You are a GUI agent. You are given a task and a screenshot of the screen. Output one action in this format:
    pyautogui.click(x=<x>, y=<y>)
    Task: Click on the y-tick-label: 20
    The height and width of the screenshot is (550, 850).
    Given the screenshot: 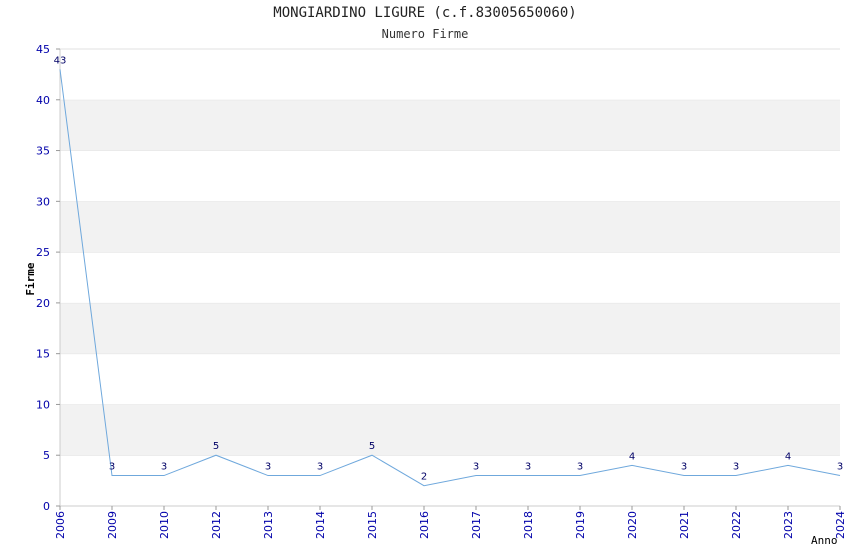 What is the action you would take?
    pyautogui.click(x=43, y=303)
    